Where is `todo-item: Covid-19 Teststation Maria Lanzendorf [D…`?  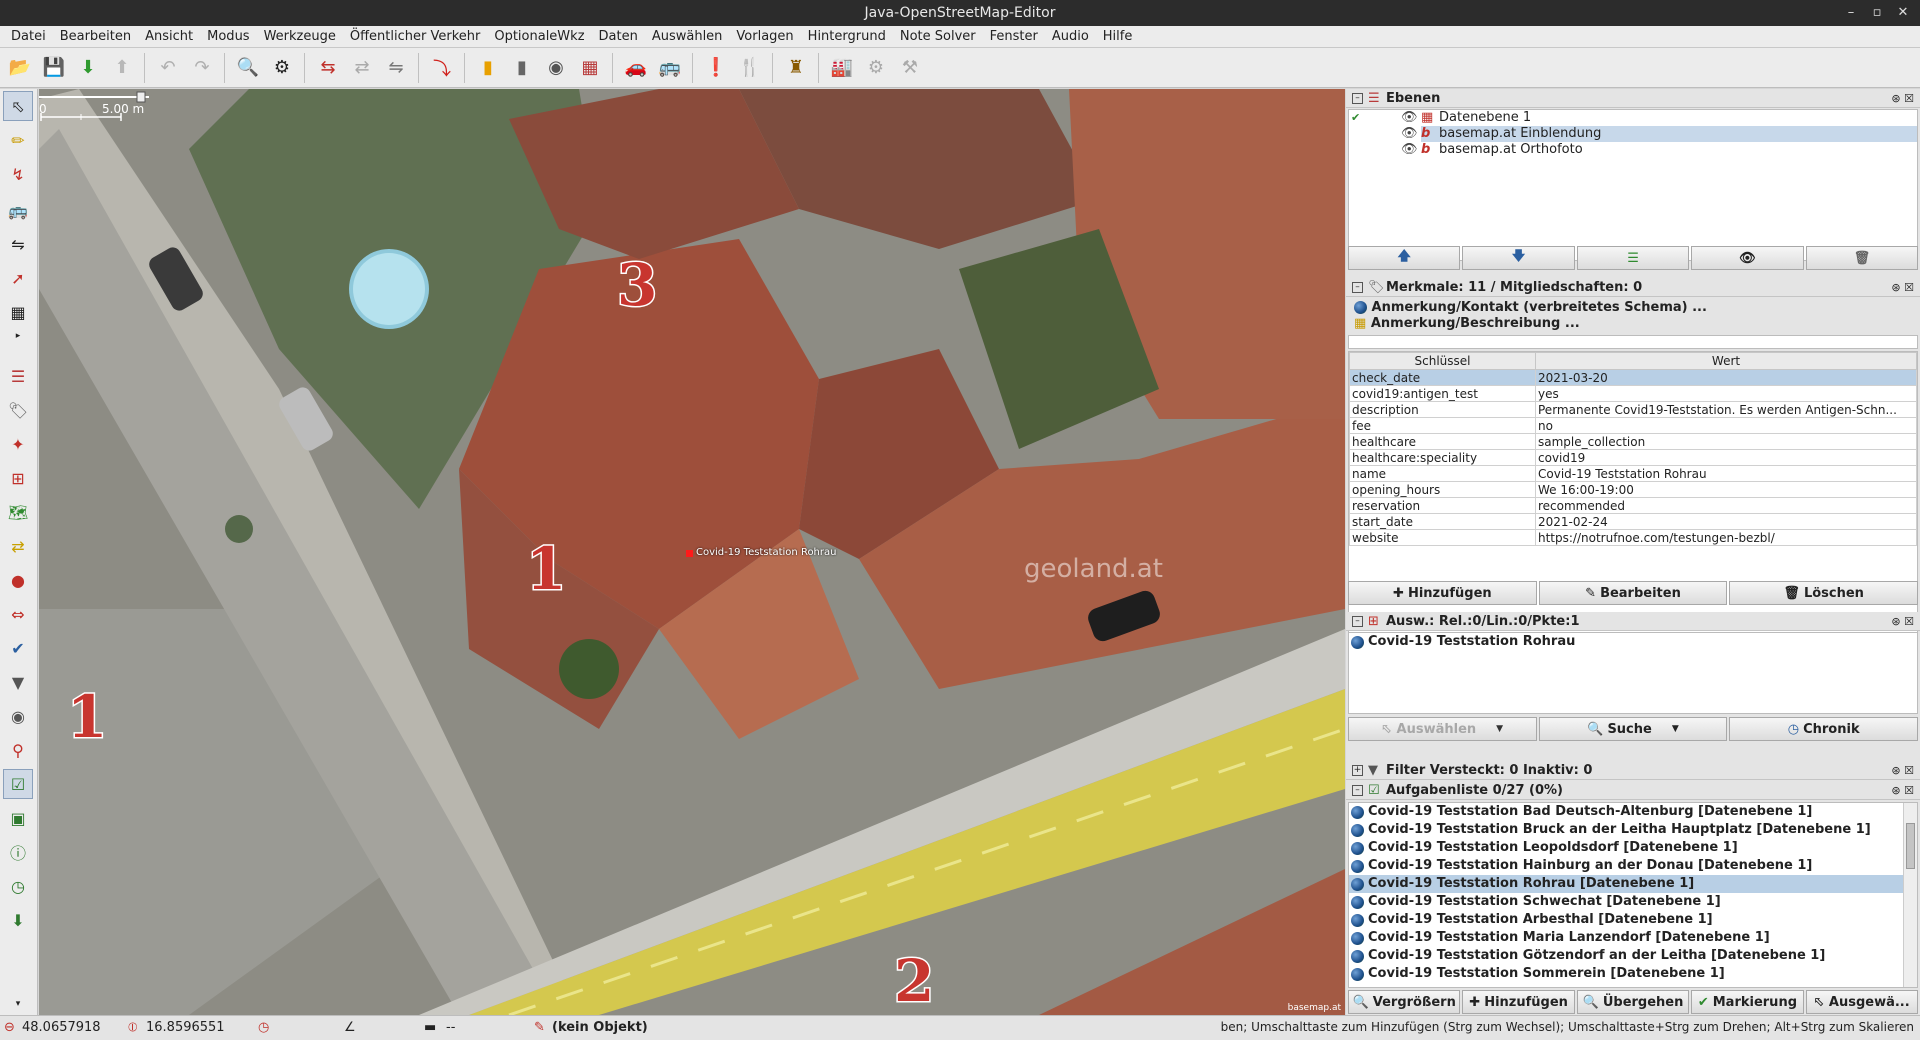 todo-item: Covid-19 Teststation Maria Lanzendorf [D… is located at coordinates (1633, 938).